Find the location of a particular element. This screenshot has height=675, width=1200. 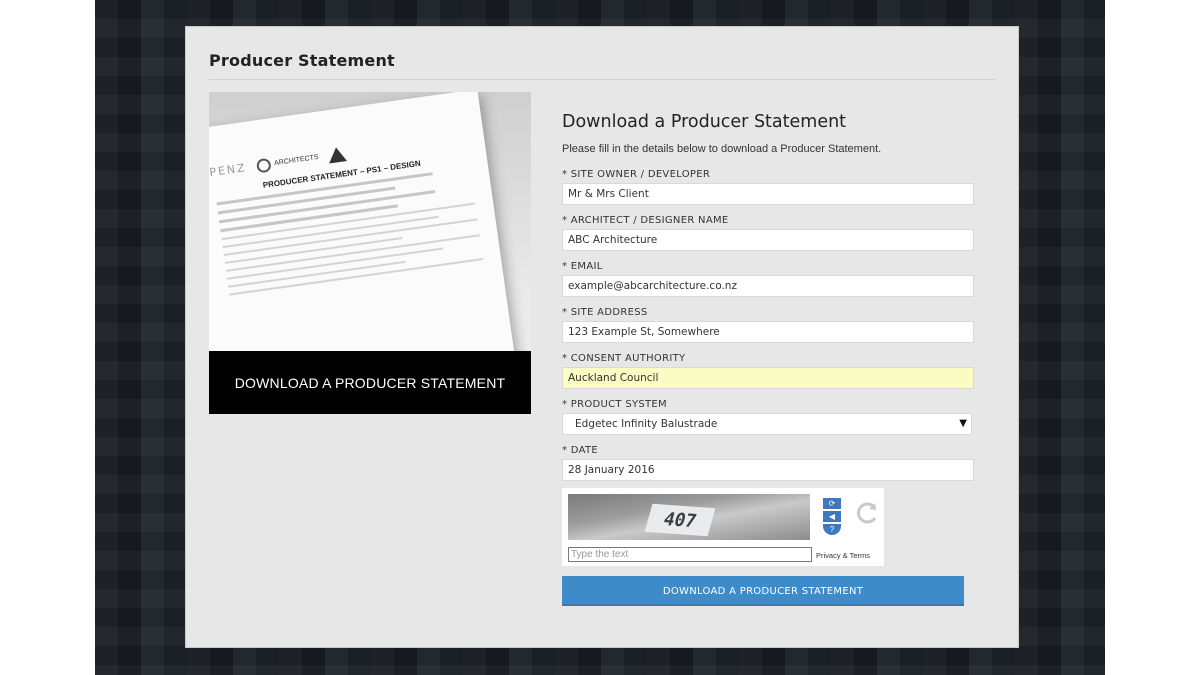

captcha-number-plate: 407 is located at coordinates (680, 520).